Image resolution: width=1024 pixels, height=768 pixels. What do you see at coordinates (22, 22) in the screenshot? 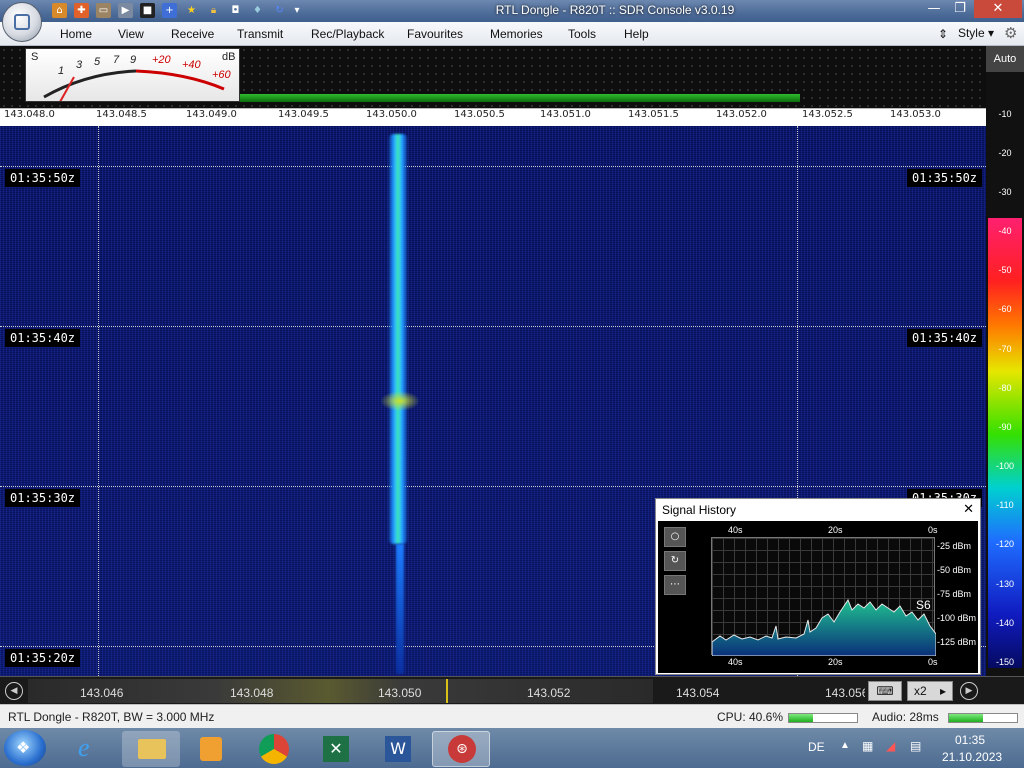
I see `app-menu-orb` at bounding box center [22, 22].